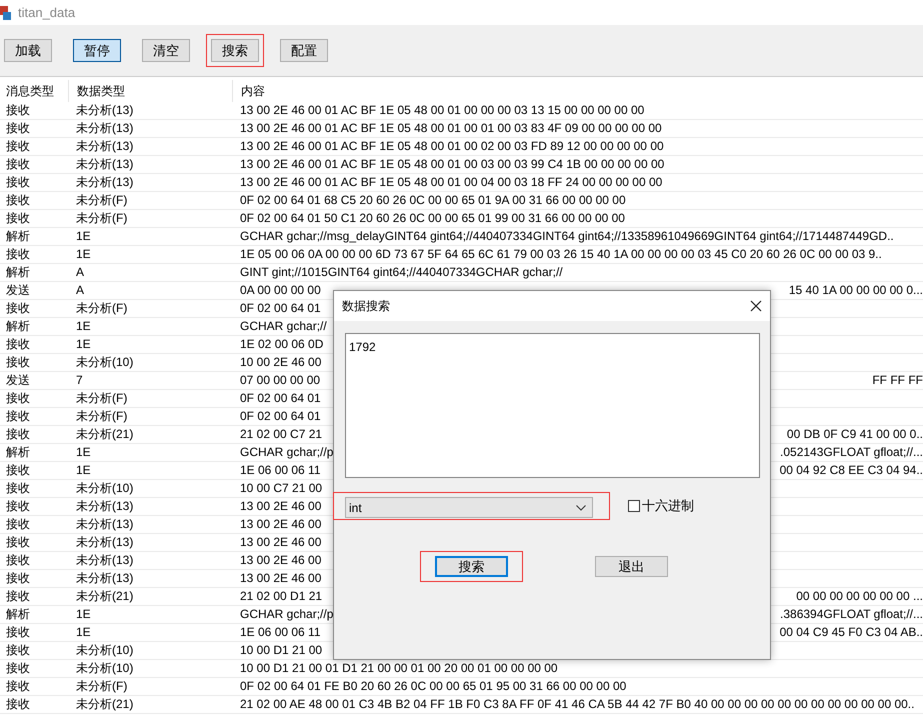 This screenshot has height=726, width=923. I want to click on table-cell: 13 00 2E 46 00 01 AC BF 1E 05 48 00 01 00 03 00 03 99 C4 1B 00 00 00 00 00, so click(452, 164).